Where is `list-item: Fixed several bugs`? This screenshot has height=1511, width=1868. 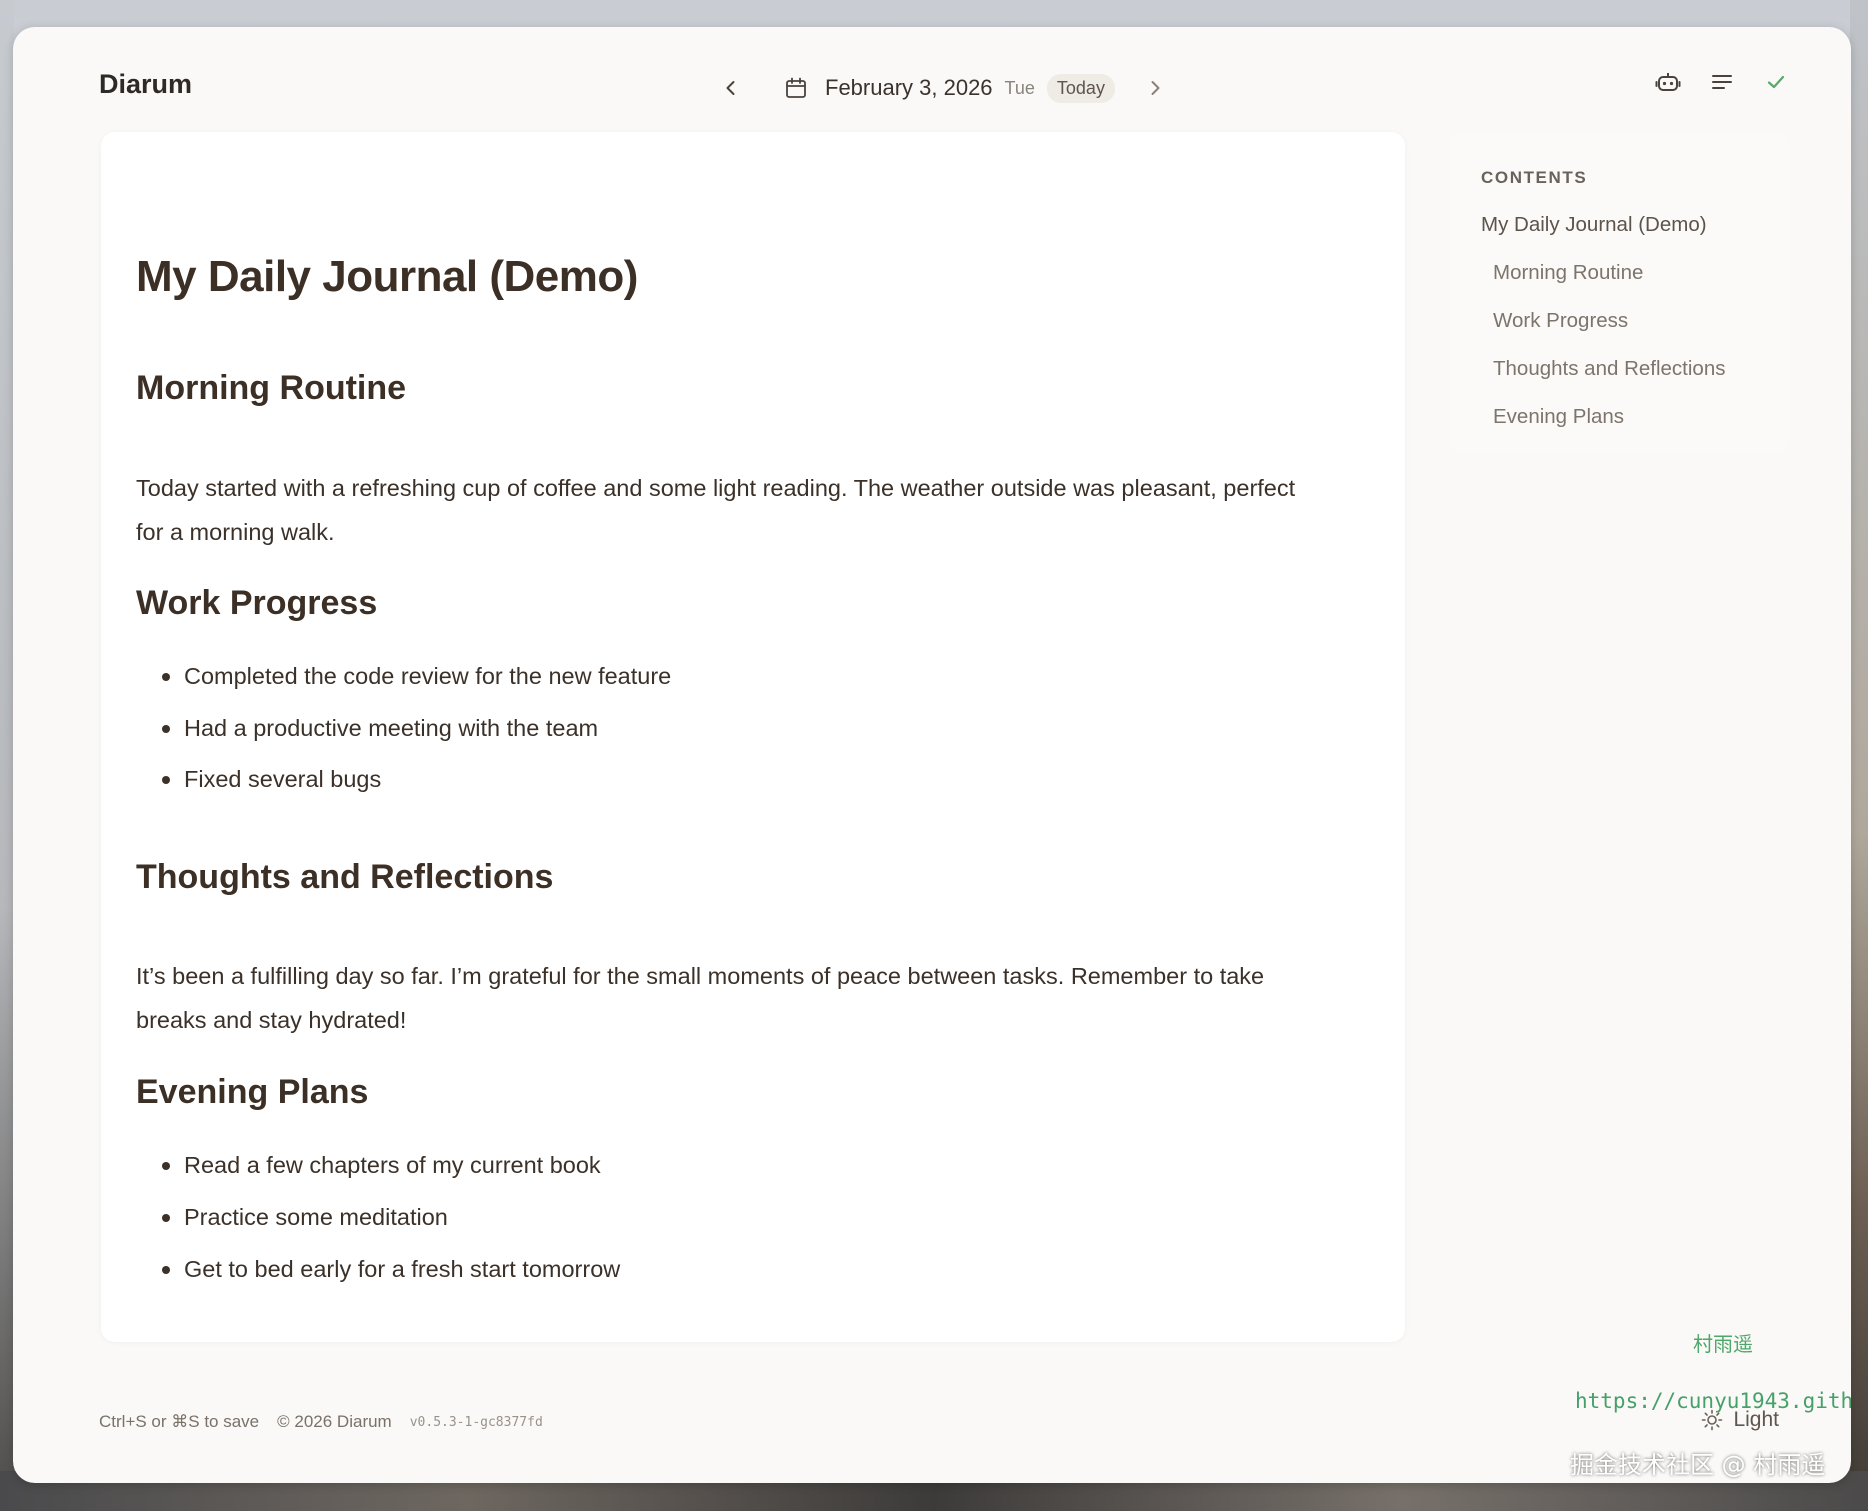
list-item: Fixed several bugs is located at coordinates (271, 779).